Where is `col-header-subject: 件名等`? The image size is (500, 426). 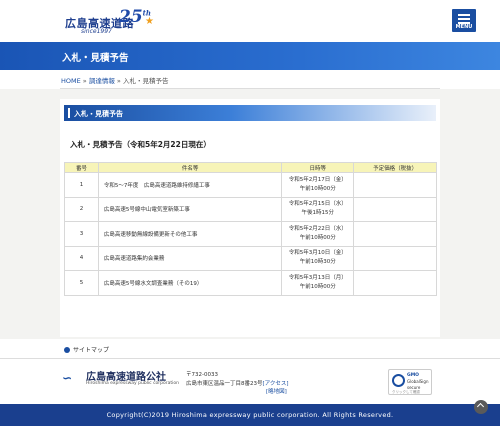
col-header-subject: 件名等 is located at coordinates (190, 167).